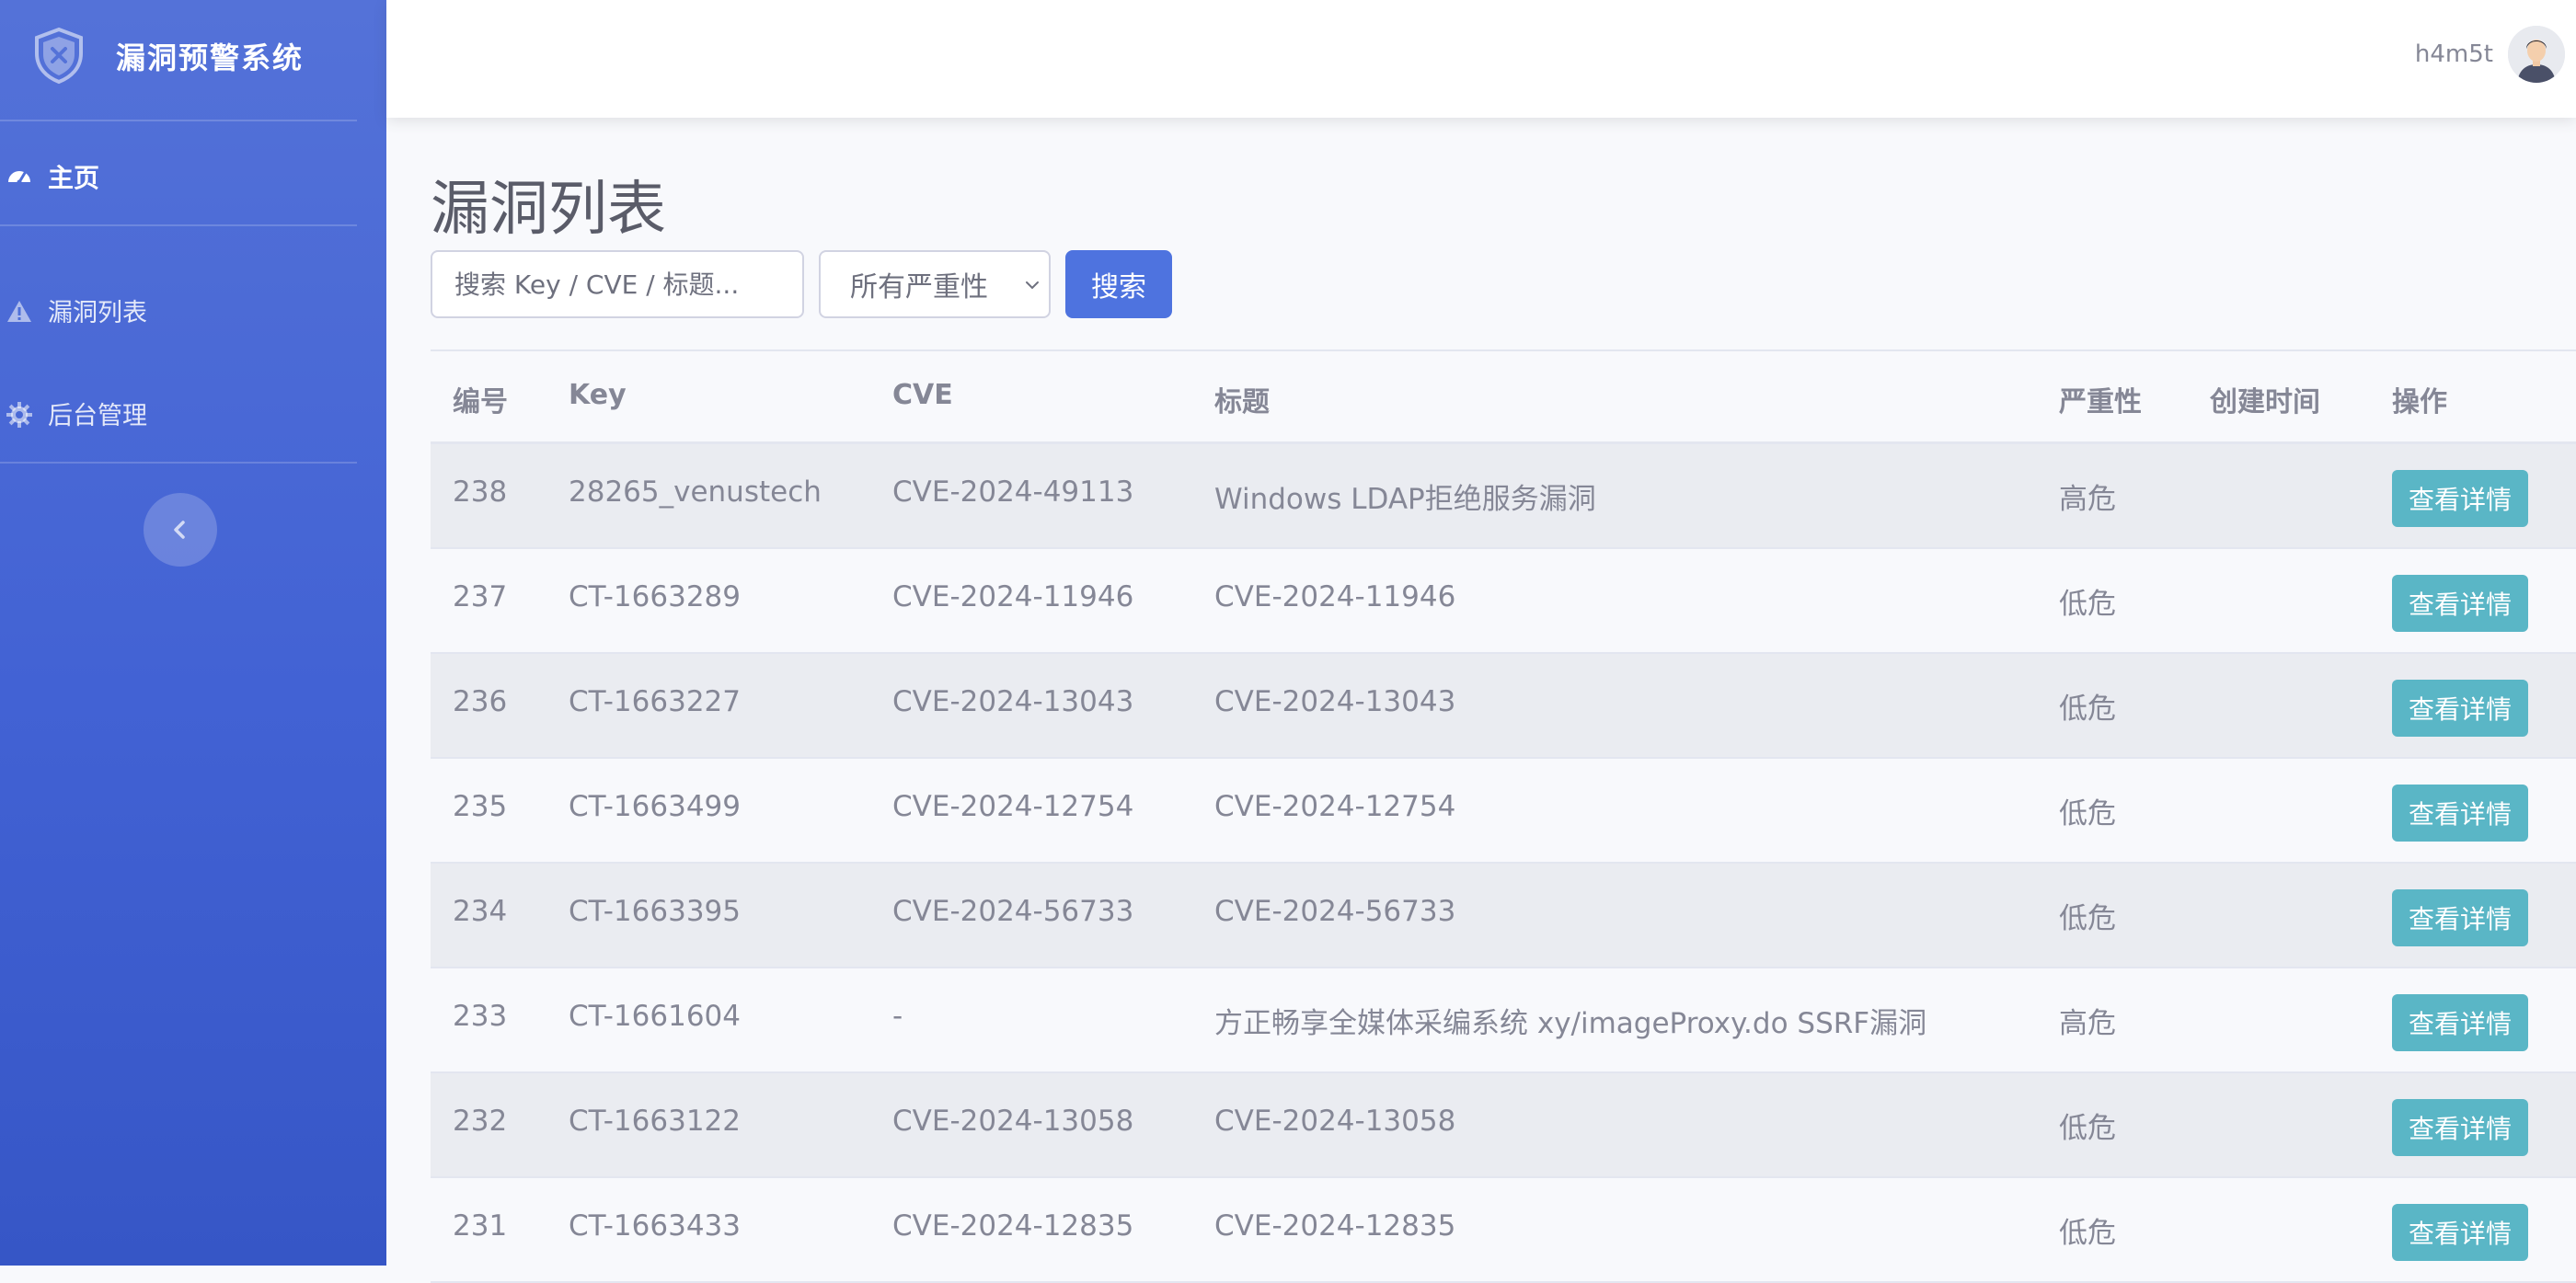 The width and height of the screenshot is (2576, 1283). What do you see at coordinates (1570, 1024) in the screenshot?
I see `cell-title: 方正畅享全媒体采编系统 xy/imageProxy.do SSRF漏洞` at bounding box center [1570, 1024].